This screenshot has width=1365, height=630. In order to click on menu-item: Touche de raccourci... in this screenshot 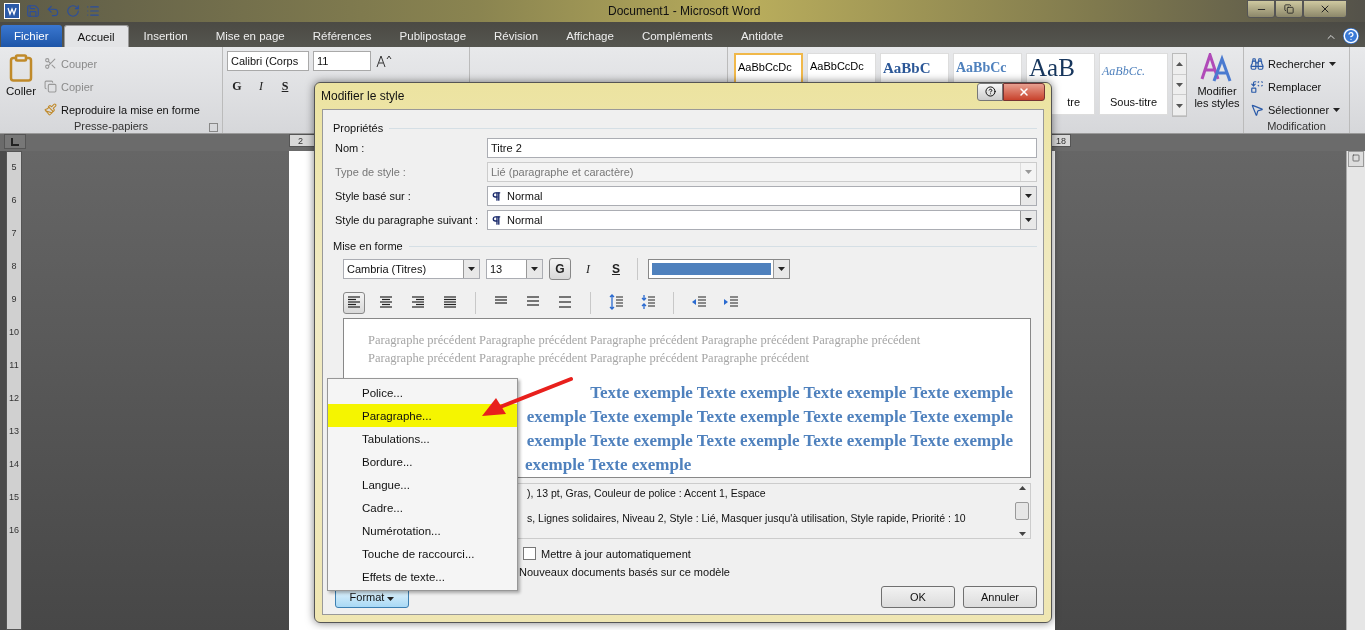, I will do `click(422, 553)`.